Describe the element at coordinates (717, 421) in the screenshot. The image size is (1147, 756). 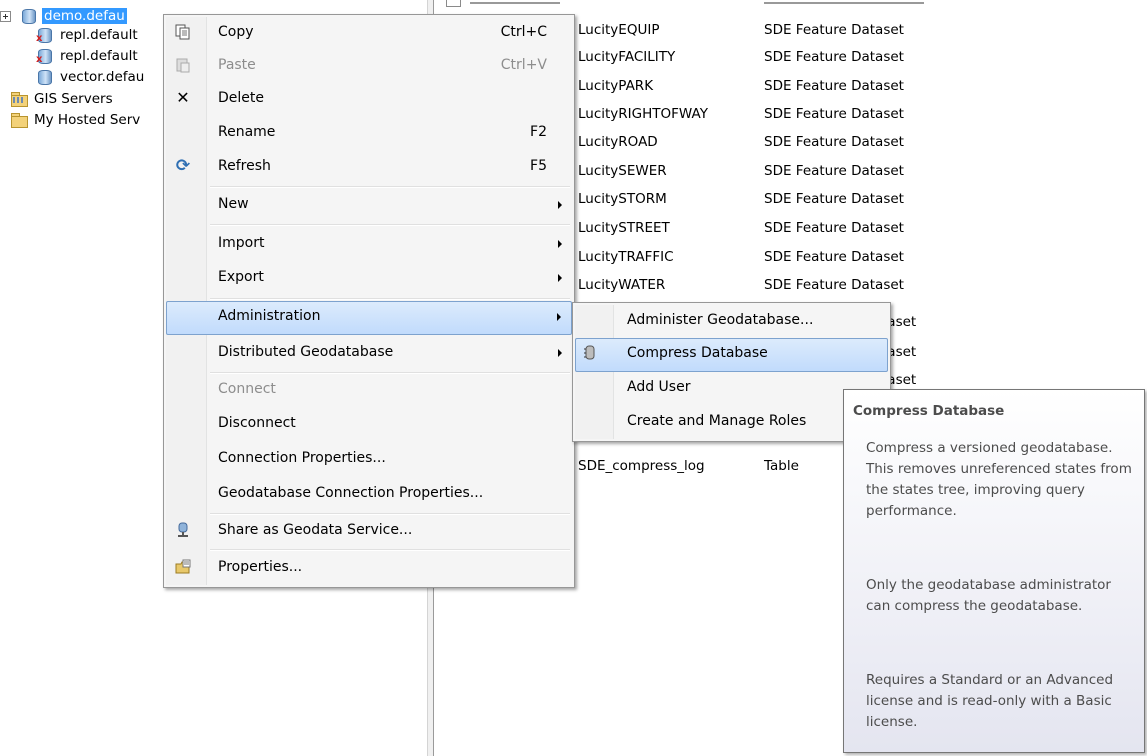
I see `menu-item-label: Create and Manage Roles` at that location.